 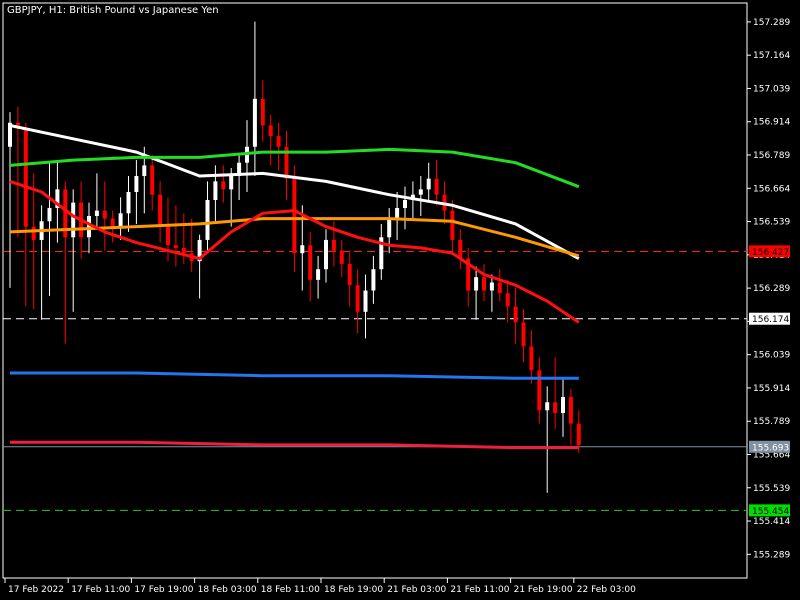 I want to click on time-tick-label: 21 Feb 19:00, so click(x=543, y=590).